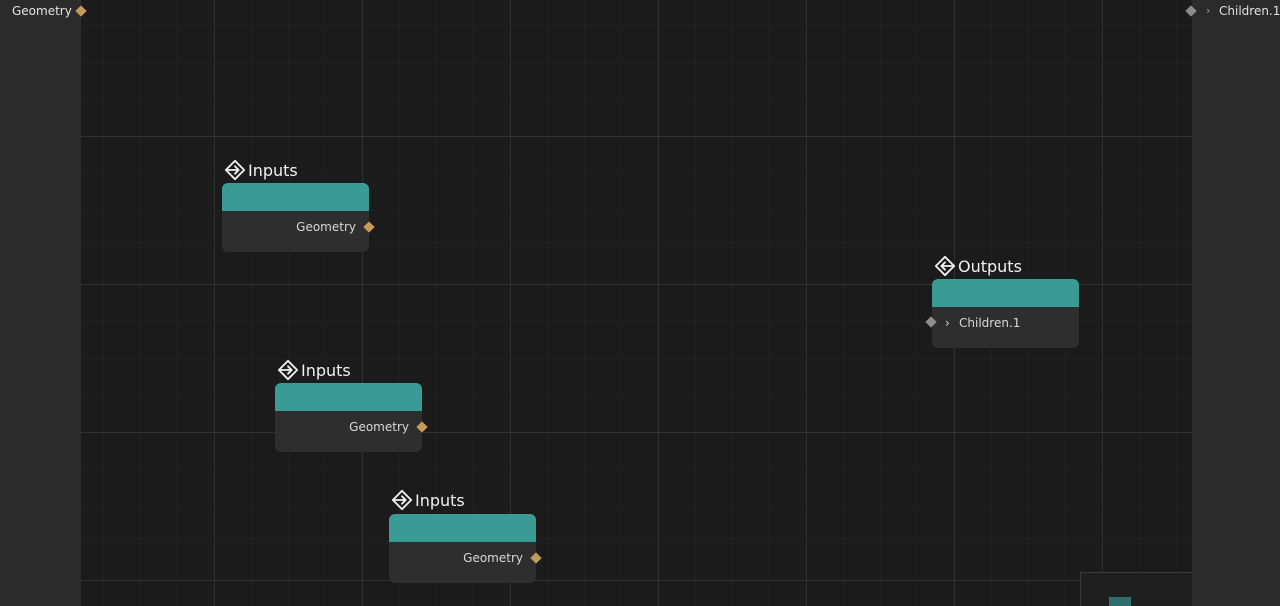  I want to click on minimap-viewport, so click(1120, 601).